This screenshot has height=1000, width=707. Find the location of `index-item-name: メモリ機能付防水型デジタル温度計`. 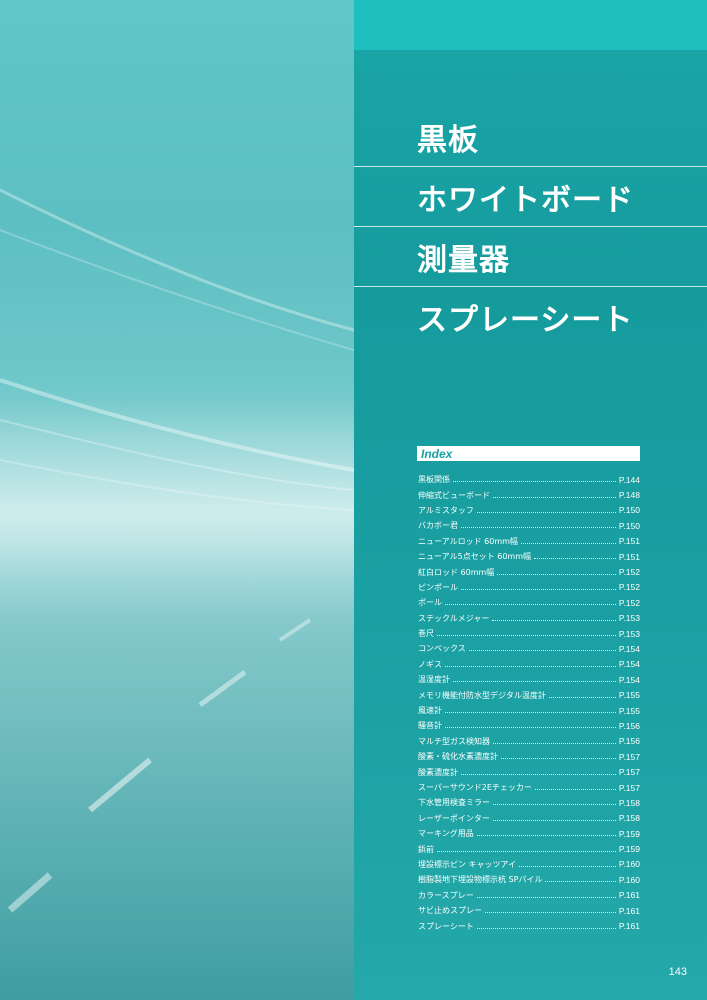

index-item-name: メモリ機能付防水型デジタル温度計 is located at coordinates (482, 695).